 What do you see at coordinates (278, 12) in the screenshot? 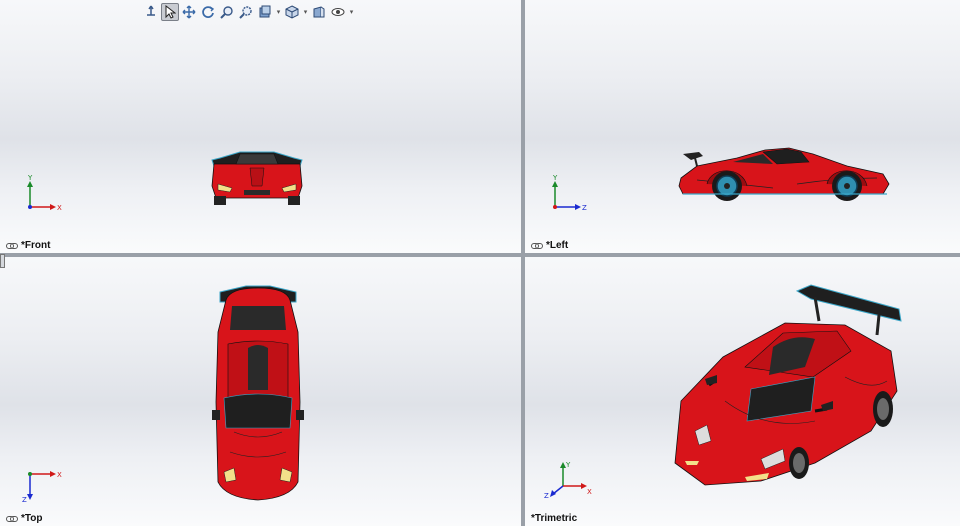
I see `display-style-dropdown: ▾` at bounding box center [278, 12].